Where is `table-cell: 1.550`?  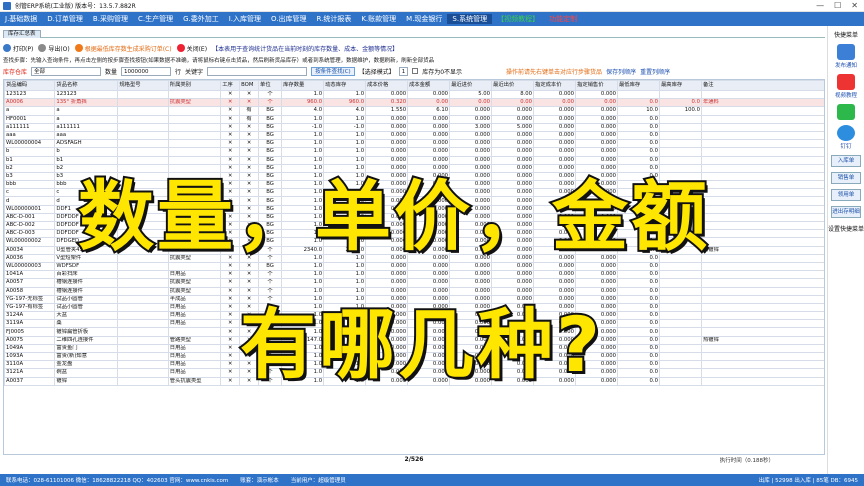 table-cell: 1.550 is located at coordinates (387, 111).